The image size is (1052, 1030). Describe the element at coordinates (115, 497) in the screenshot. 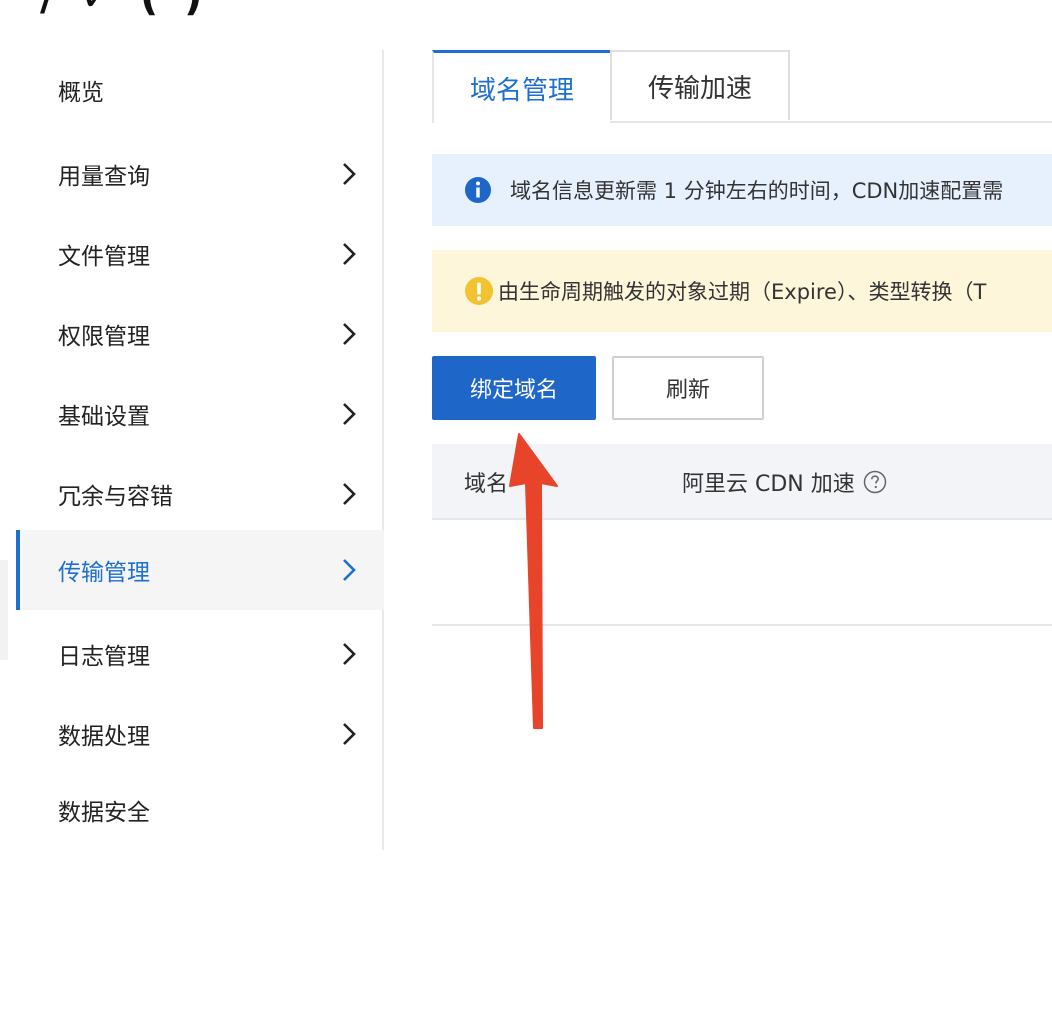

I see `sidebar-item-label: 冗余与容错` at that location.